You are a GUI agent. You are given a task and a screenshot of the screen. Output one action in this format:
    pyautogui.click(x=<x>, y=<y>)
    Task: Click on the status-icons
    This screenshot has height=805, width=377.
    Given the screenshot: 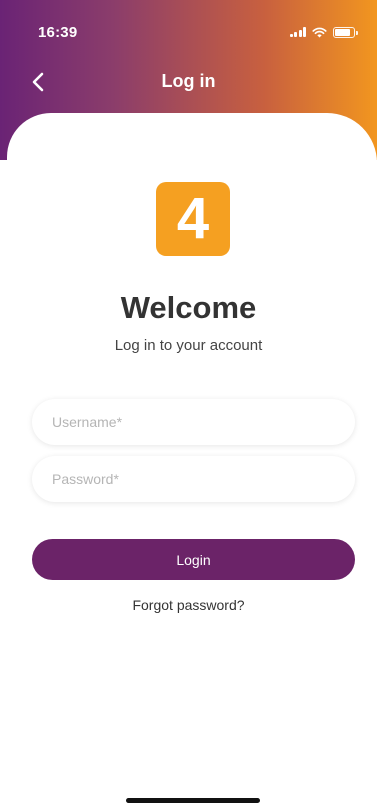 What is the action you would take?
    pyautogui.click(x=323, y=32)
    